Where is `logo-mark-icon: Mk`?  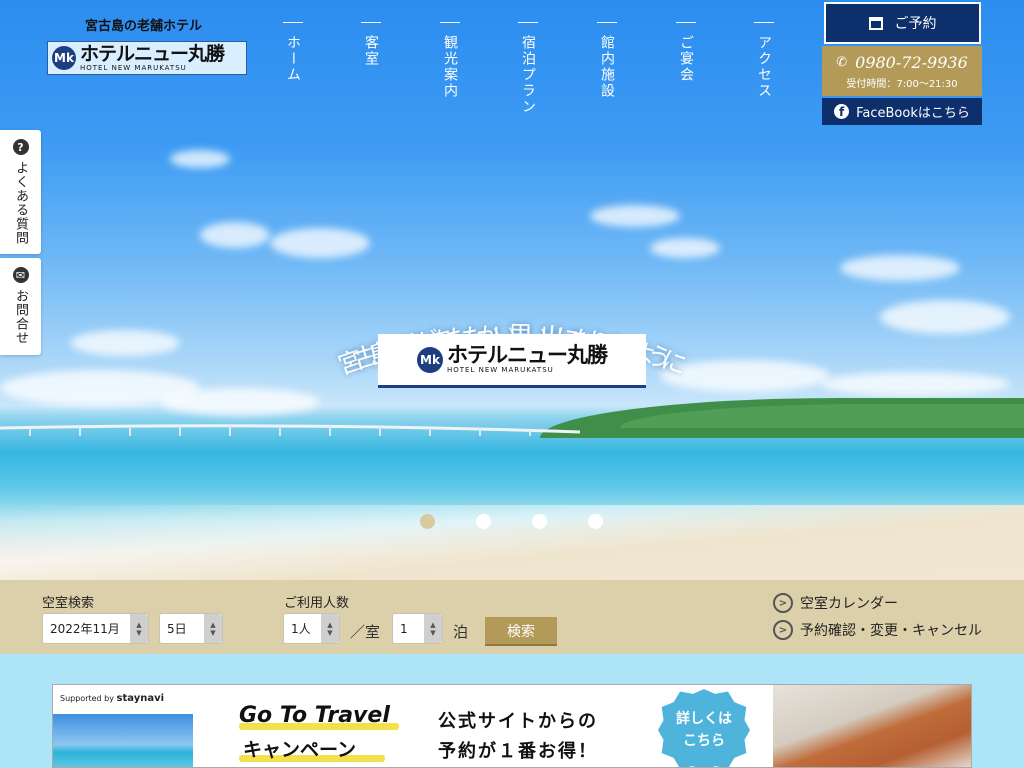 logo-mark-icon: Mk is located at coordinates (430, 359).